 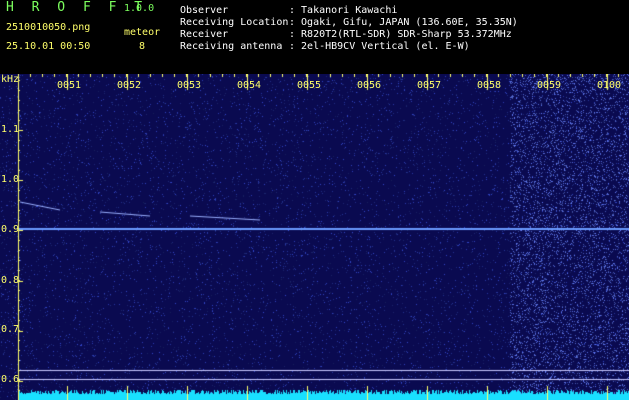 I want to click on receiver-label: Receiver, so click(x=204, y=34).